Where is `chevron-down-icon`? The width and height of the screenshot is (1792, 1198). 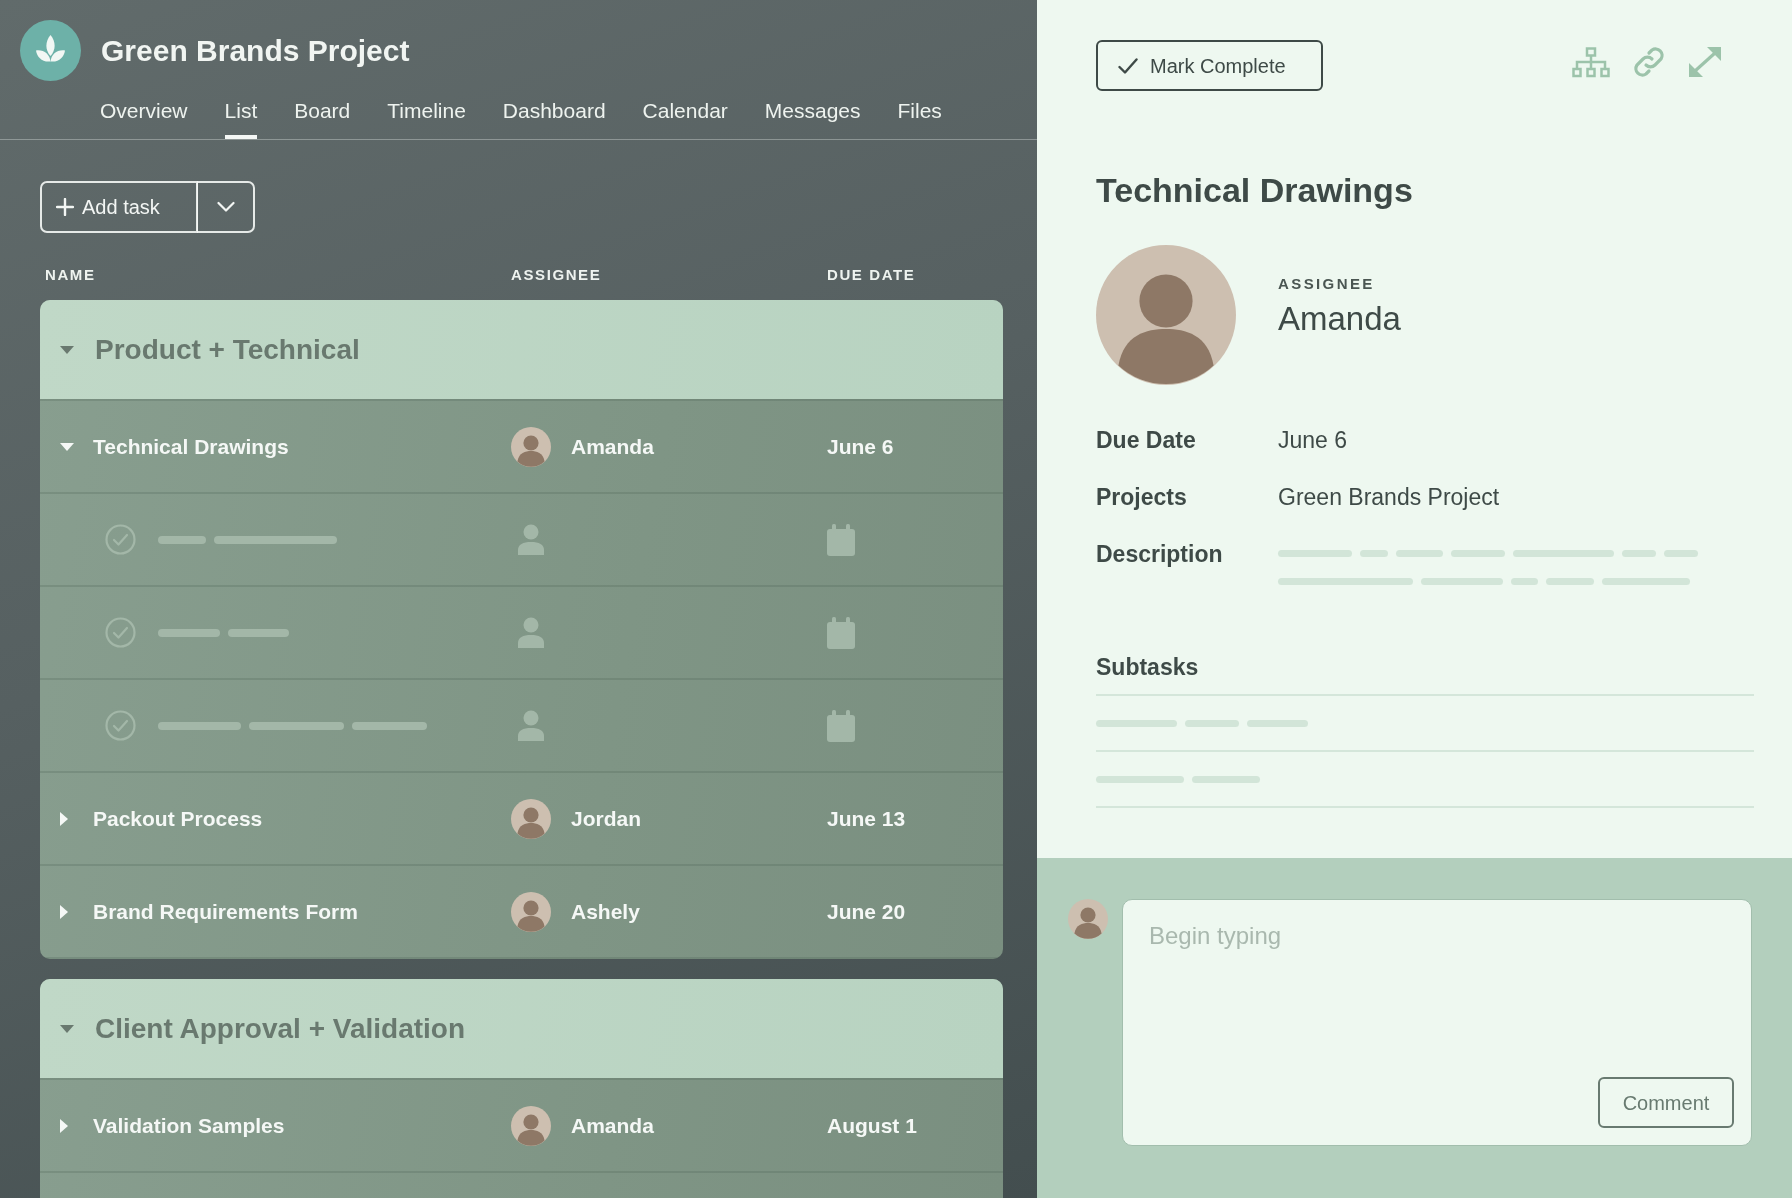 chevron-down-icon is located at coordinates (225, 207).